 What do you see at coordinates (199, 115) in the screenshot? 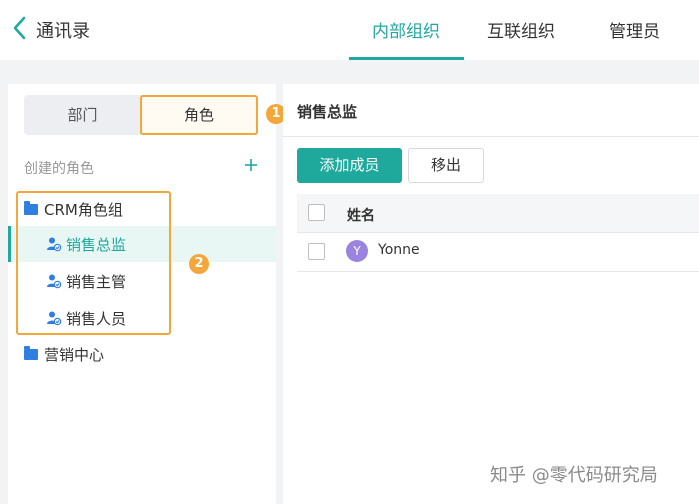
I see `segment-role: 角色` at bounding box center [199, 115].